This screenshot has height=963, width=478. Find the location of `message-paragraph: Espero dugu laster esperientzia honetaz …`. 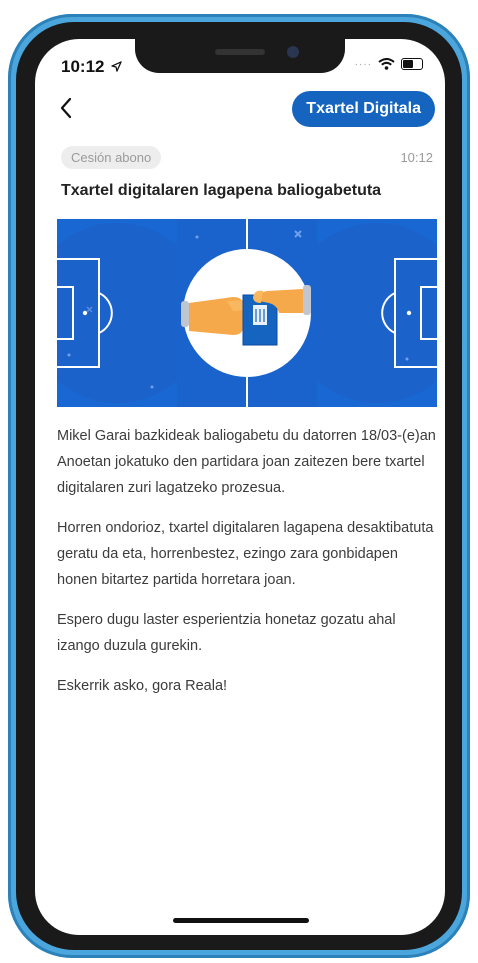

message-paragraph: Espero dugu laster esperientzia honetaz … is located at coordinates (226, 633).